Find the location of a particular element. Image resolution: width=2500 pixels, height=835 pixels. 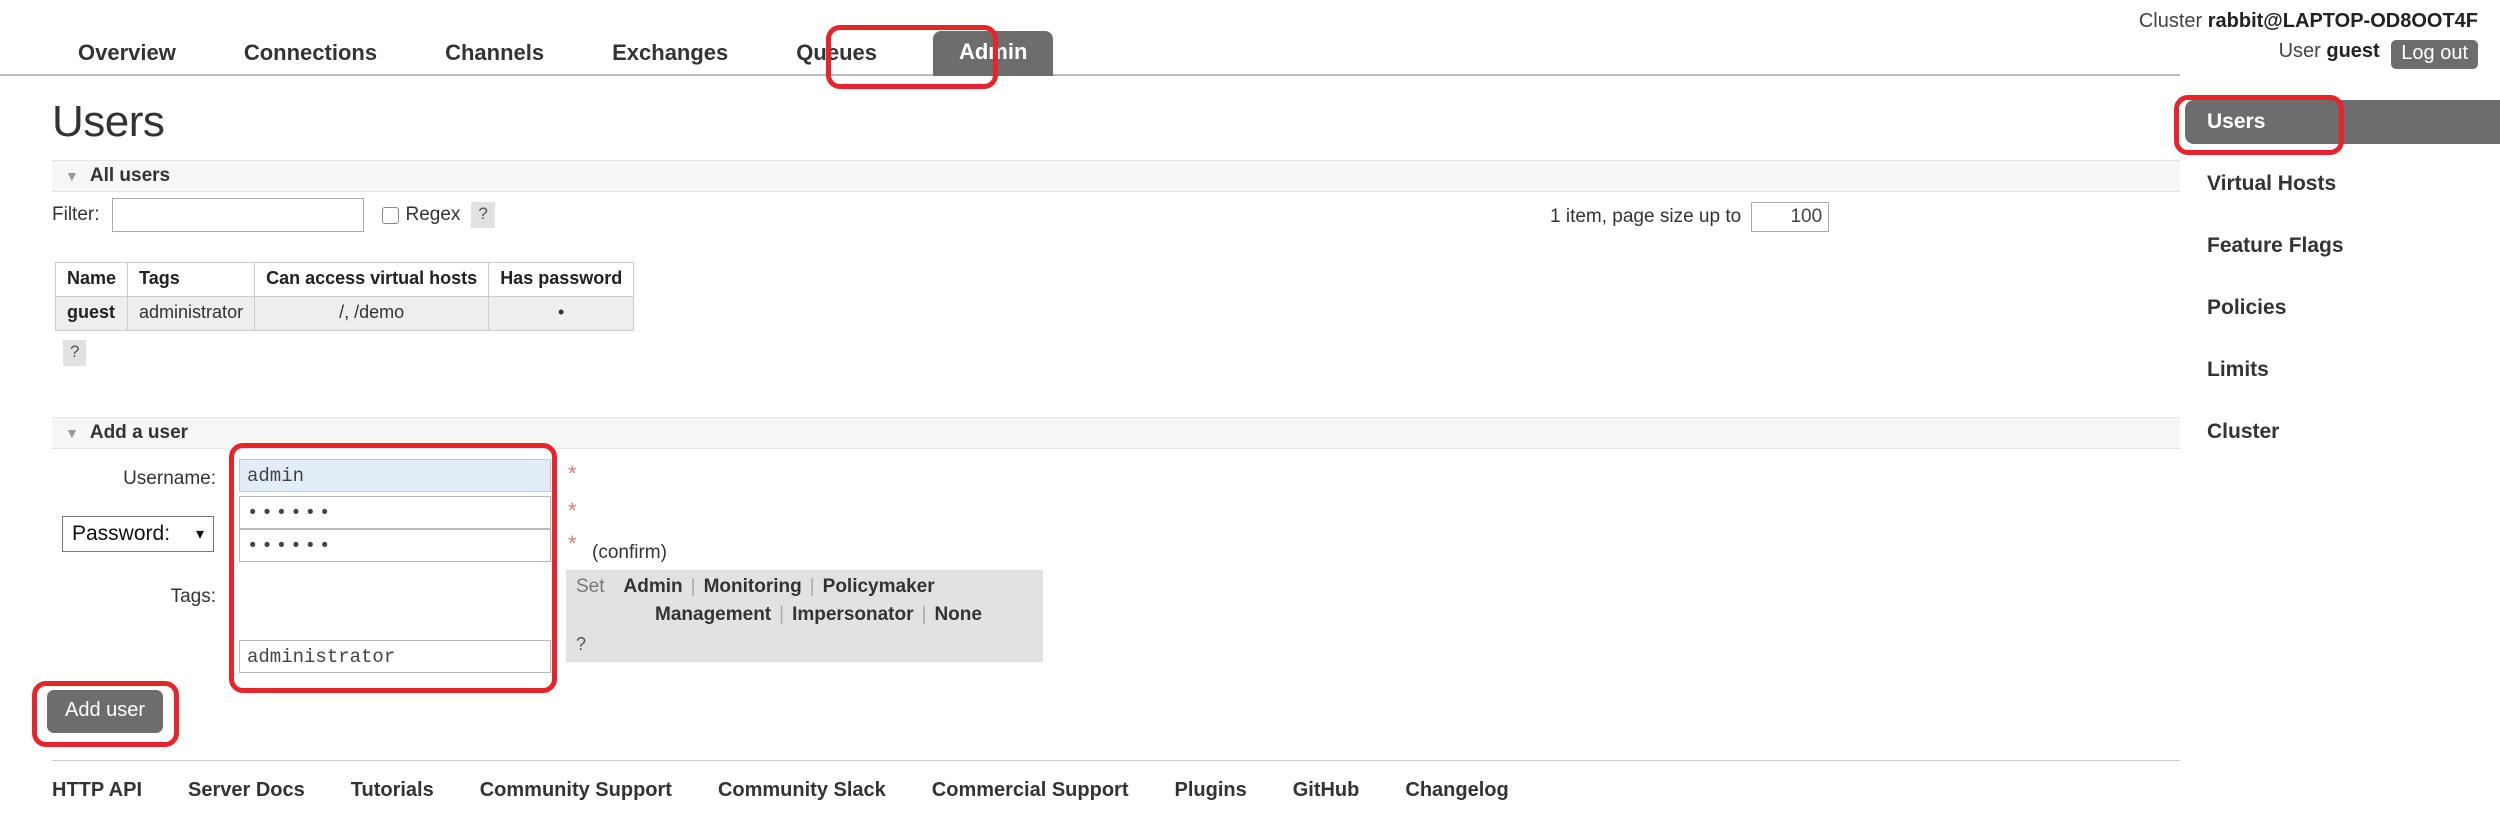

footer-link-http-api: HTTP API is located at coordinates (97, 790).